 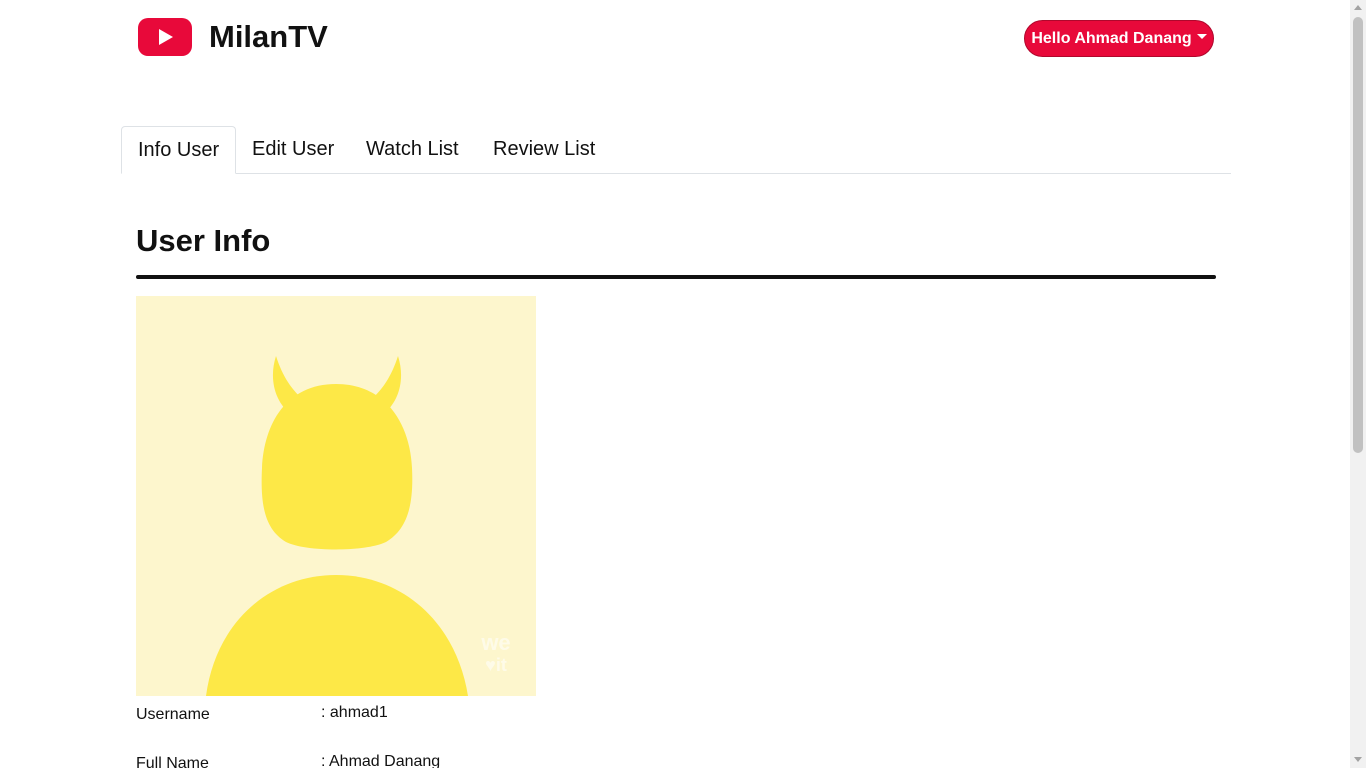 What do you see at coordinates (1358, 235) in the screenshot?
I see `scrollbar-thumb` at bounding box center [1358, 235].